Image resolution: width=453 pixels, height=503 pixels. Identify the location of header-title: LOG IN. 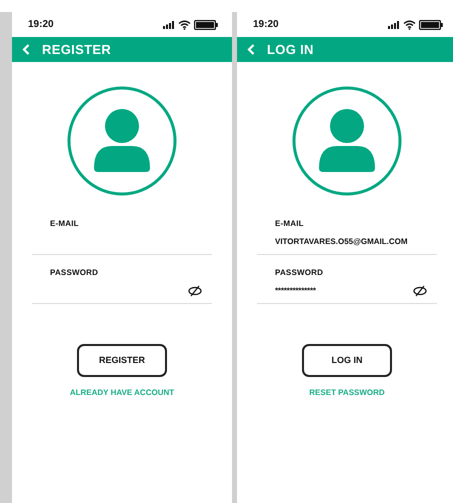
(290, 49).